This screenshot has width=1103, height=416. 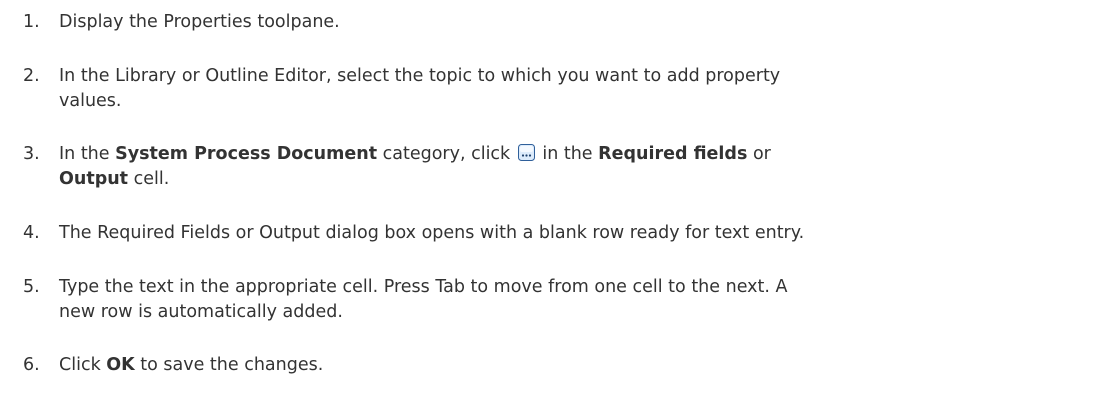 What do you see at coordinates (526, 152) in the screenshot?
I see `ellipsis-button-icon` at bounding box center [526, 152].